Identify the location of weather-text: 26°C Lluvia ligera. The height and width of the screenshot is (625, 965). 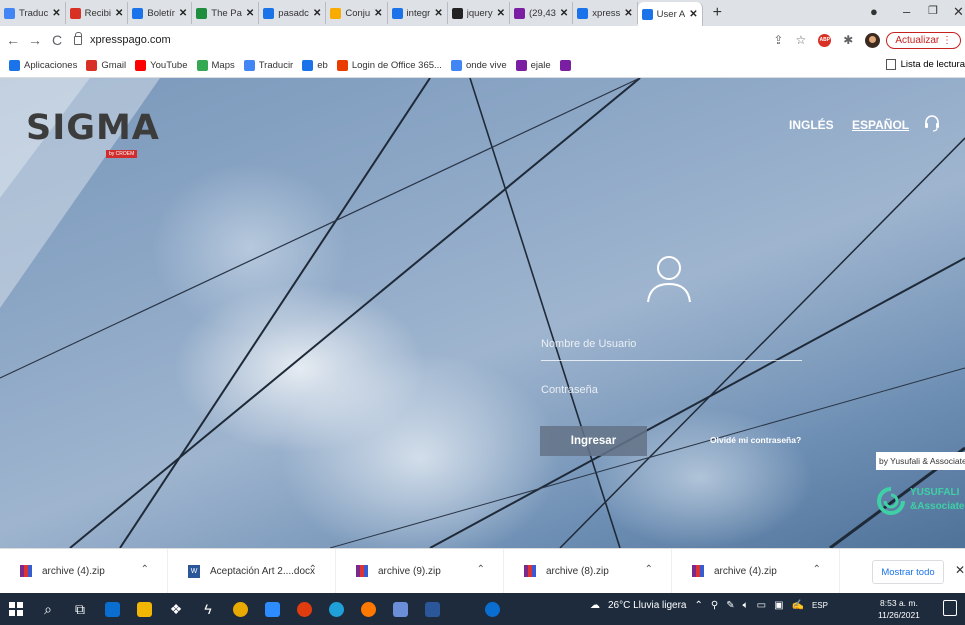
(647, 605).